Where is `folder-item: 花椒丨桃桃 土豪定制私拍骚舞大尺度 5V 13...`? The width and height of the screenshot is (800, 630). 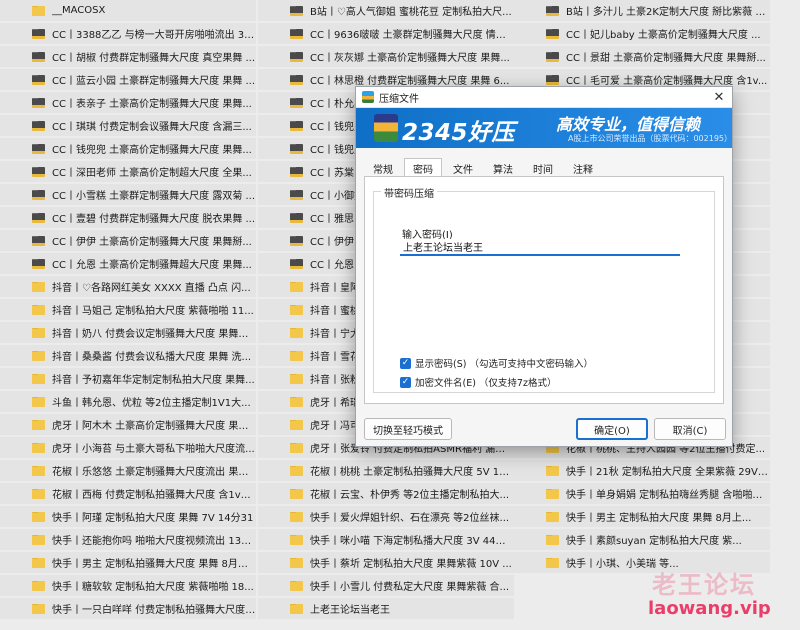
folder-item: 花椒丨桃桃 土豪定制私拍骚舞大尺度 5V 13... is located at coordinates (386, 470).